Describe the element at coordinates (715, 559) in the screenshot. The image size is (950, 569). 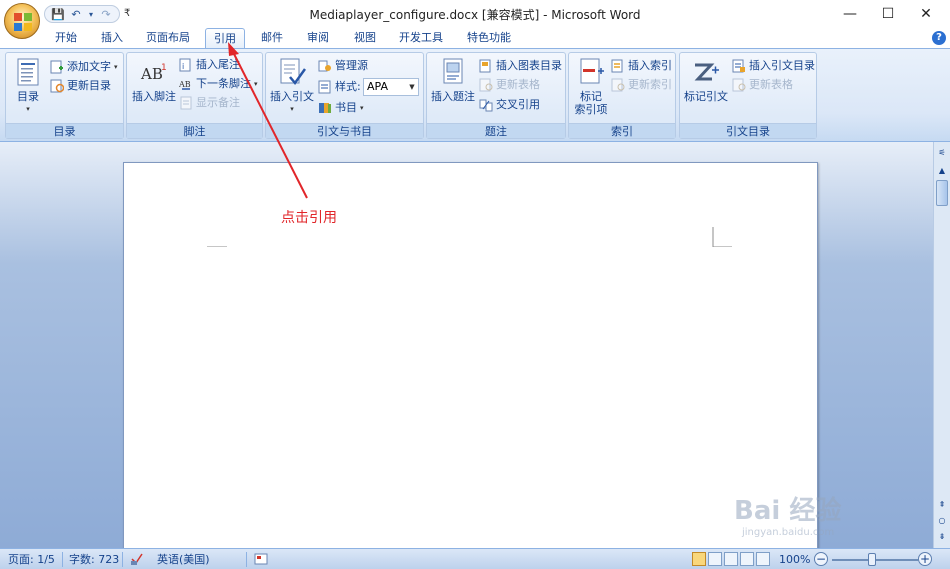
I see `full-screen-reading-view-button` at that location.